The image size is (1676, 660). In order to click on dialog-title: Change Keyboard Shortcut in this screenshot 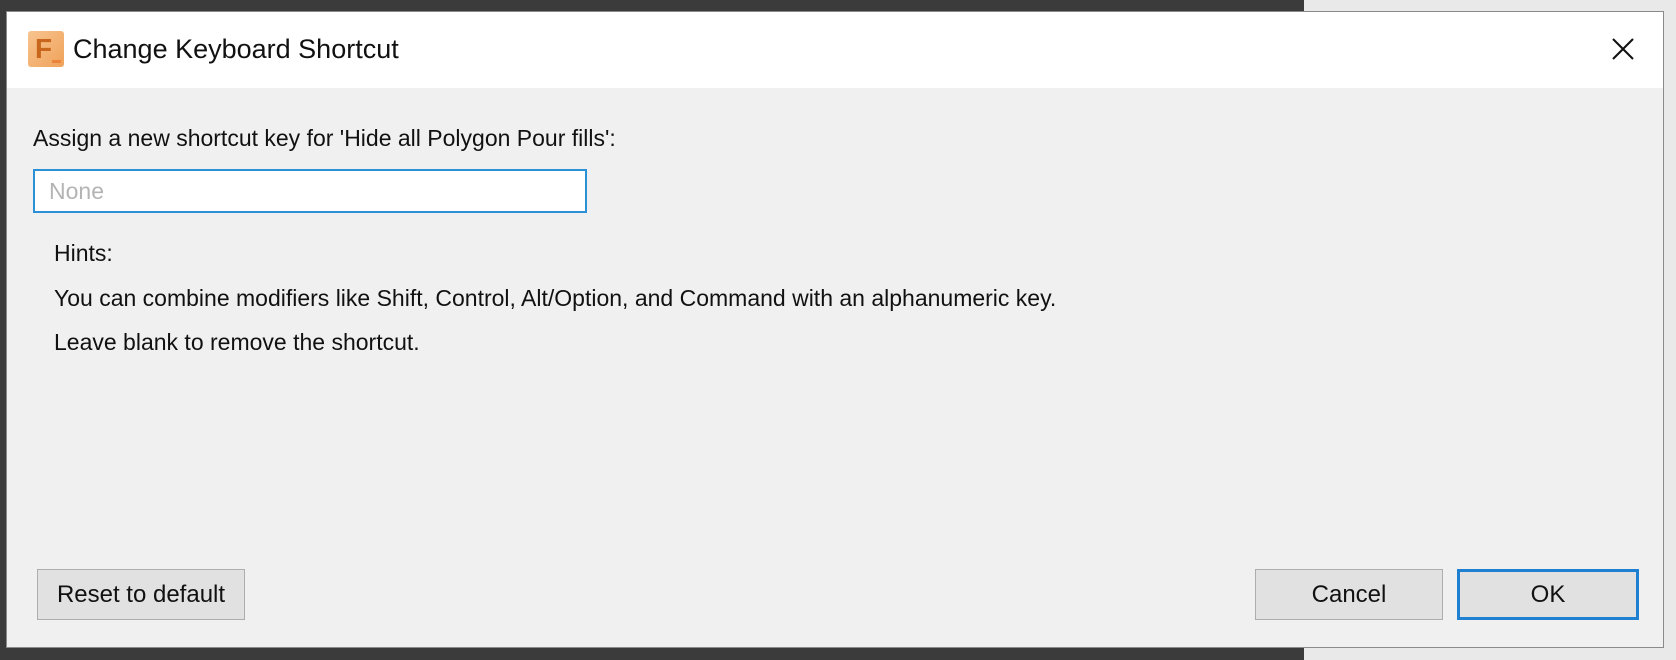, I will do `click(236, 49)`.